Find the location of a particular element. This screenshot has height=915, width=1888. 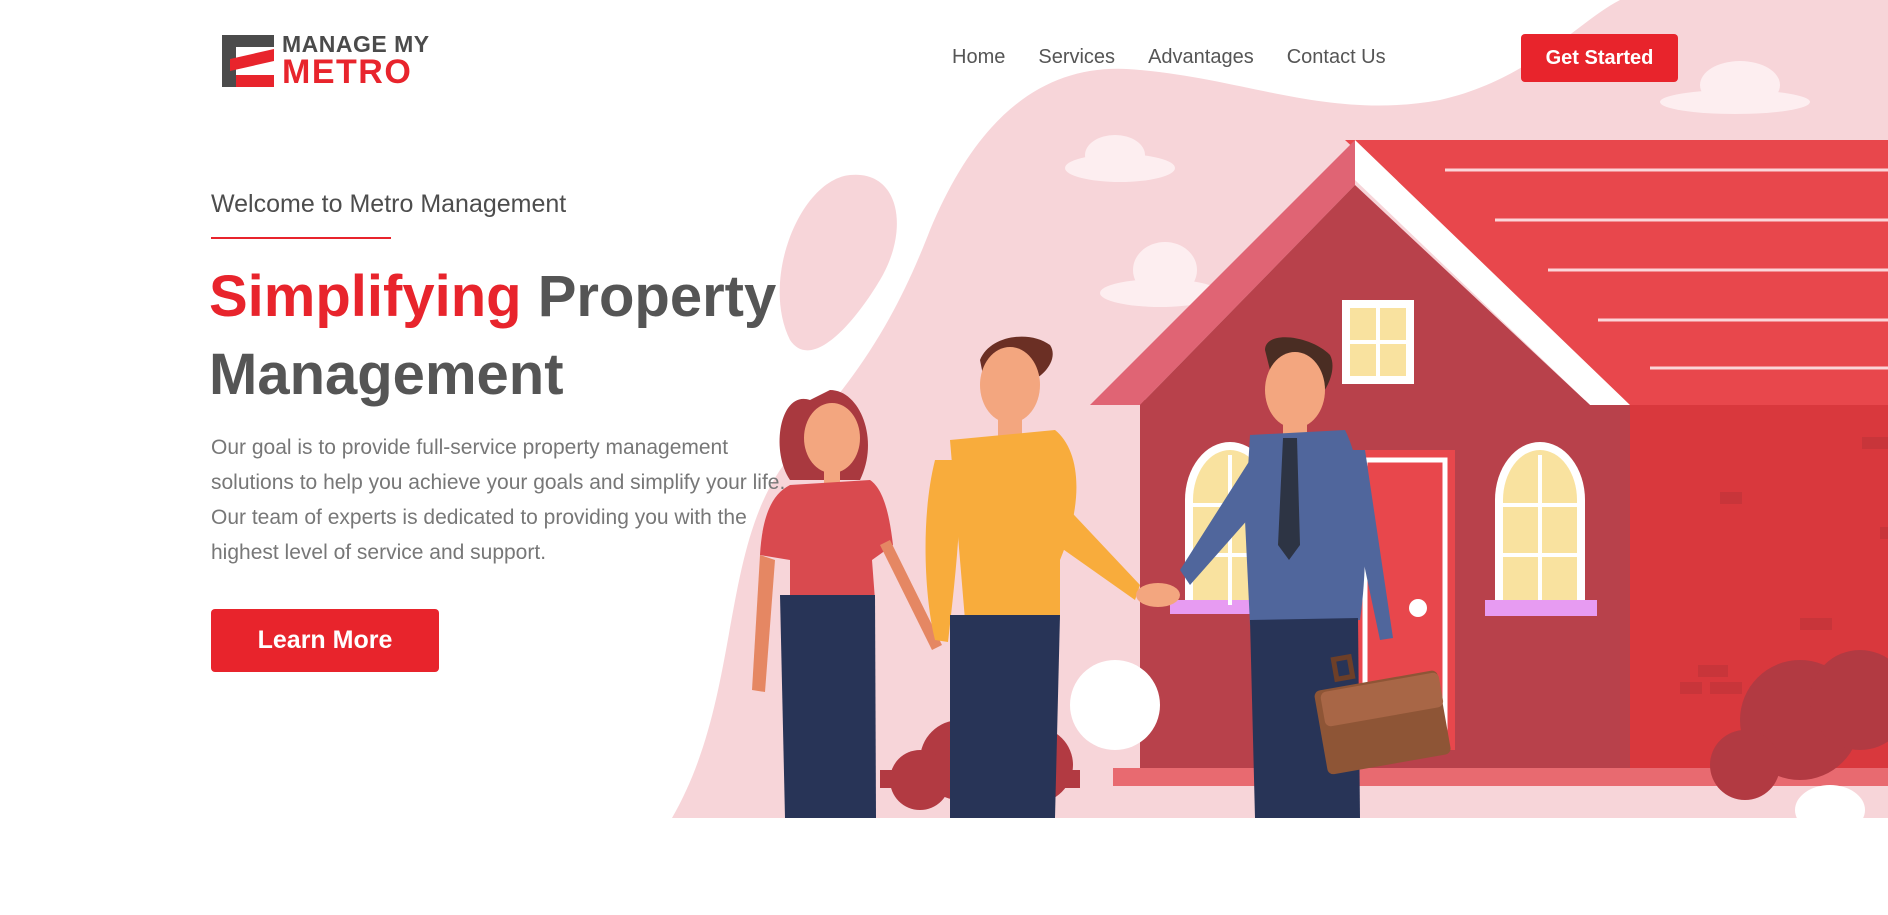

logo: MANAGE MY METRO is located at coordinates (326, 61).